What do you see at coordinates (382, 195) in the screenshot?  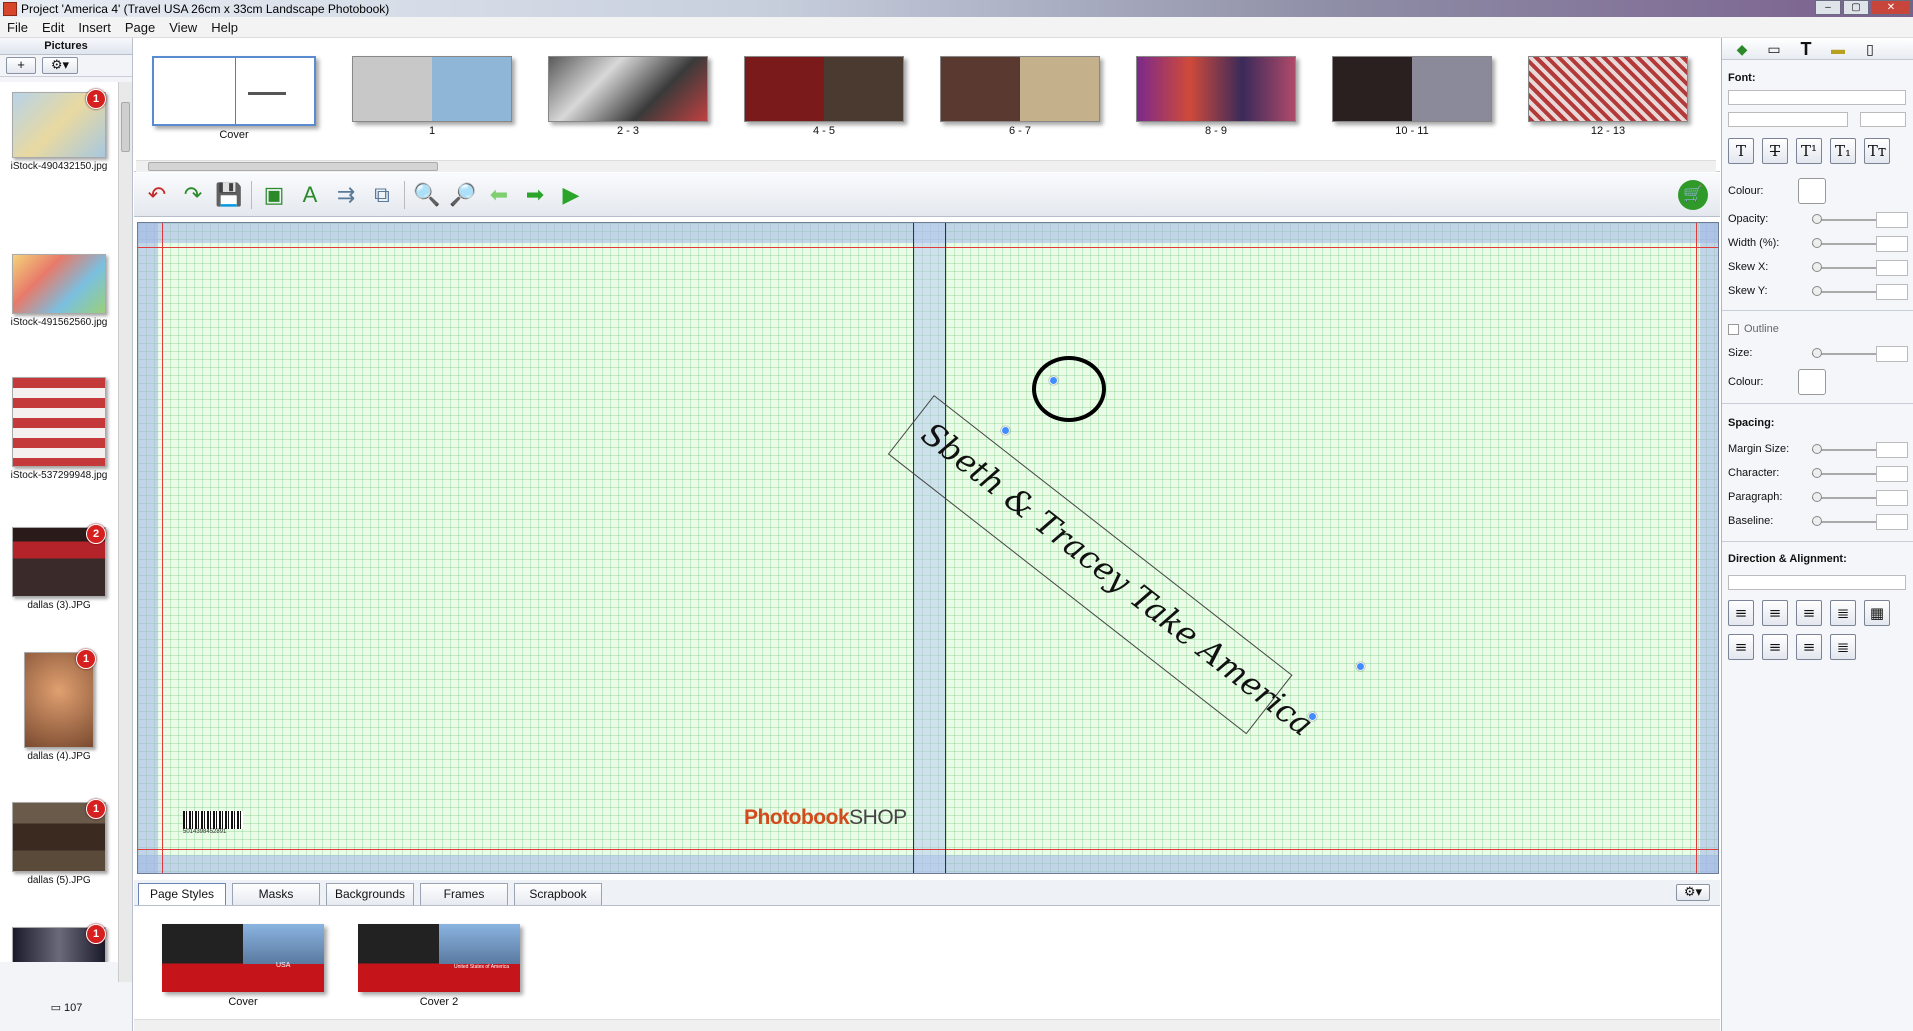 I see `layout-button: ⧉` at bounding box center [382, 195].